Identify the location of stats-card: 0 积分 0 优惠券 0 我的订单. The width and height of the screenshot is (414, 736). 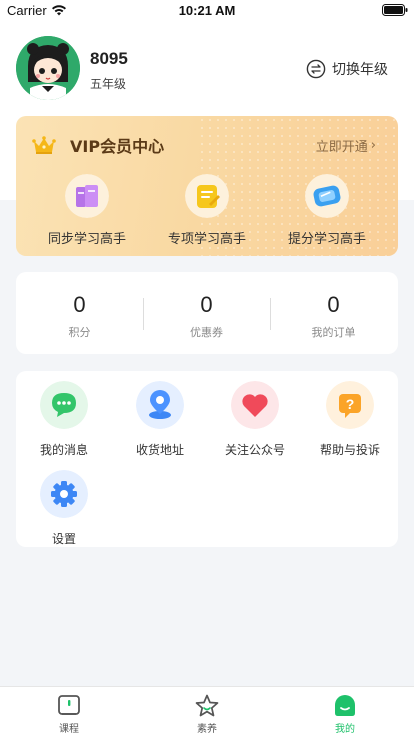
(207, 313).